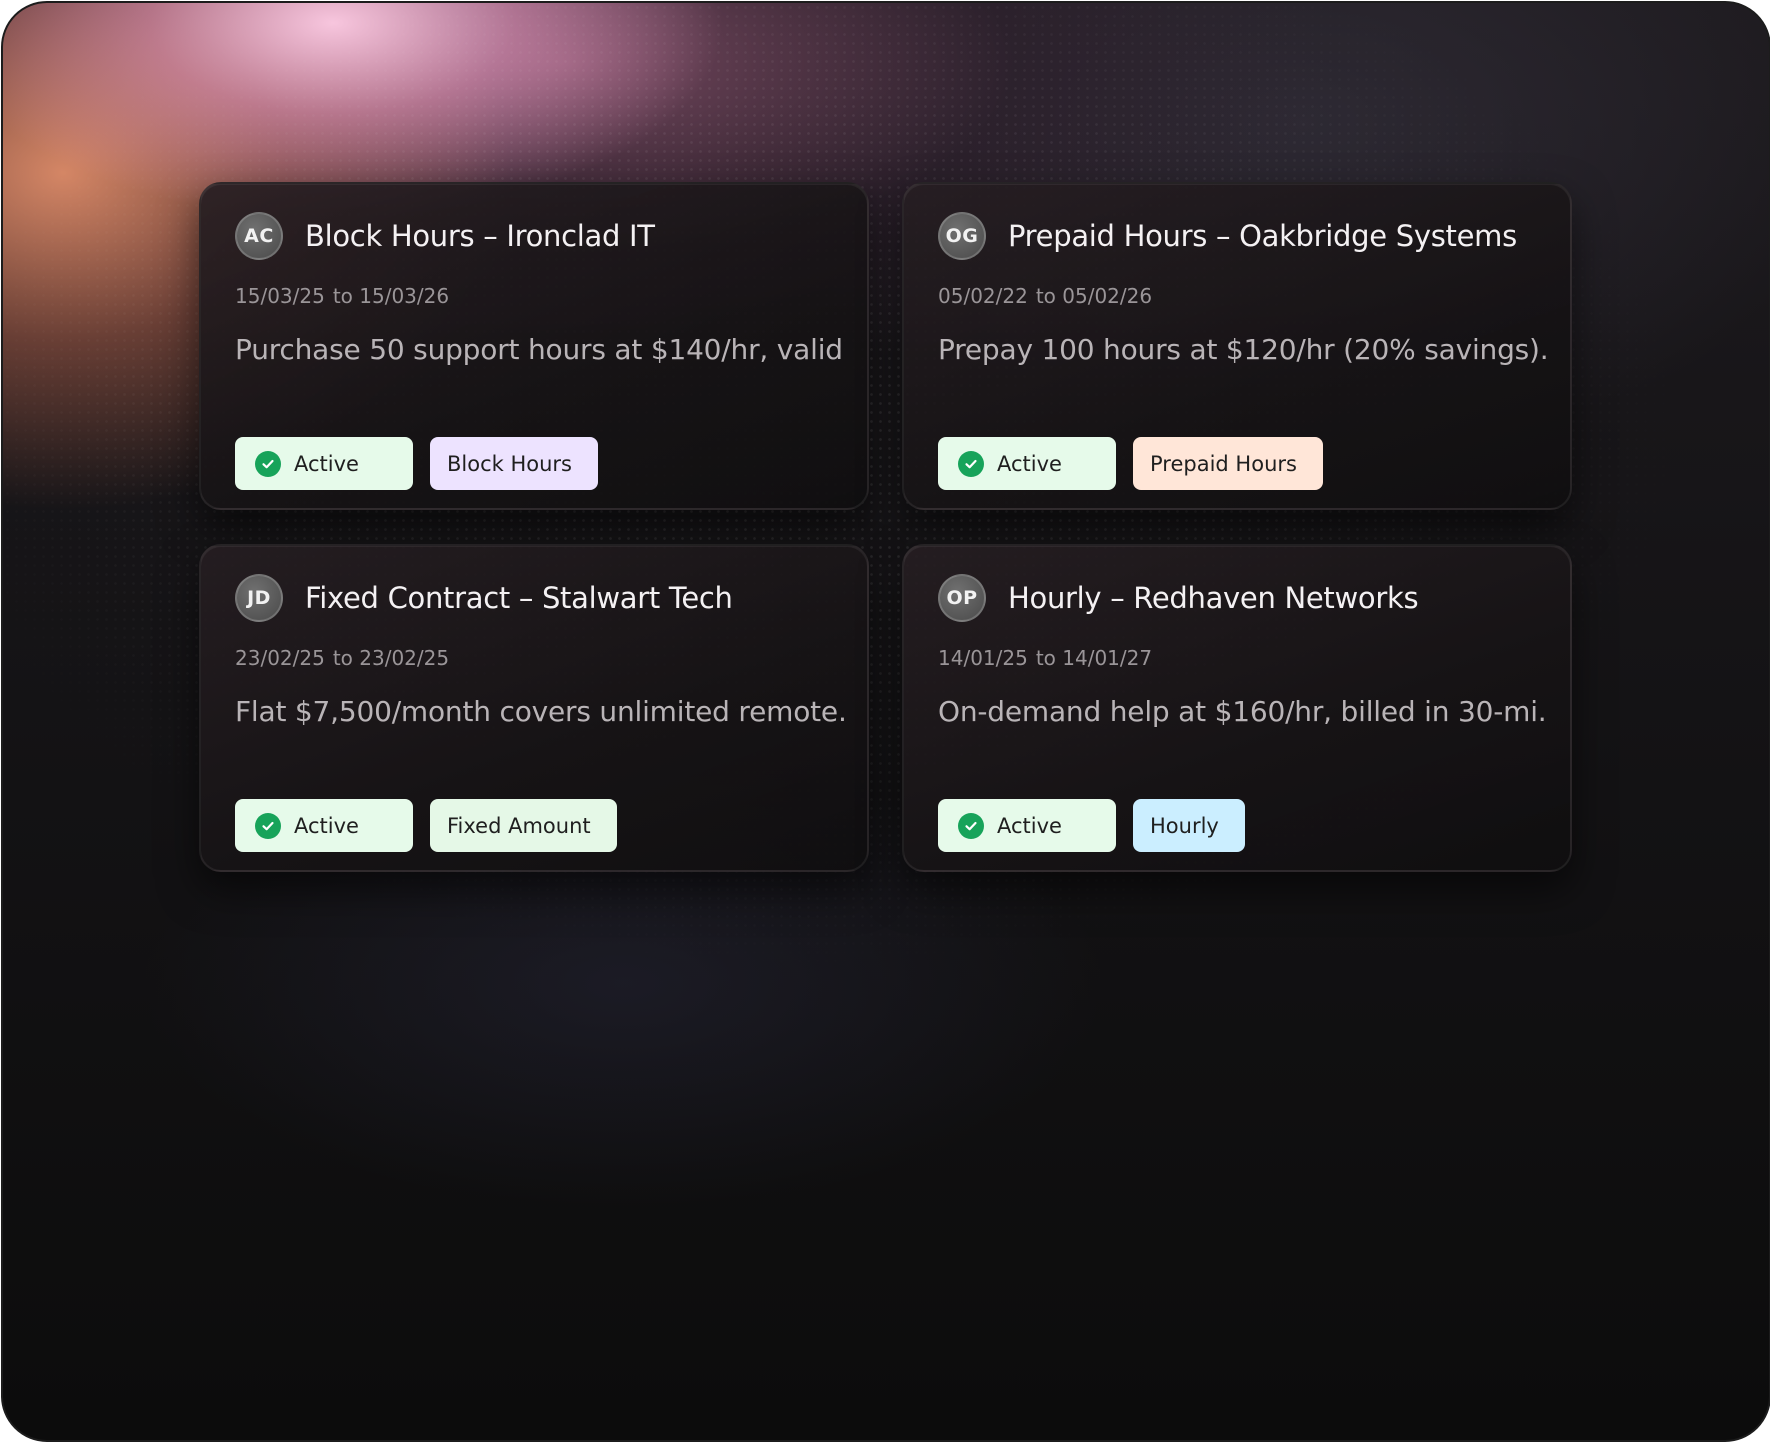  I want to click on end-date: to 15/03/26, so click(391, 296).